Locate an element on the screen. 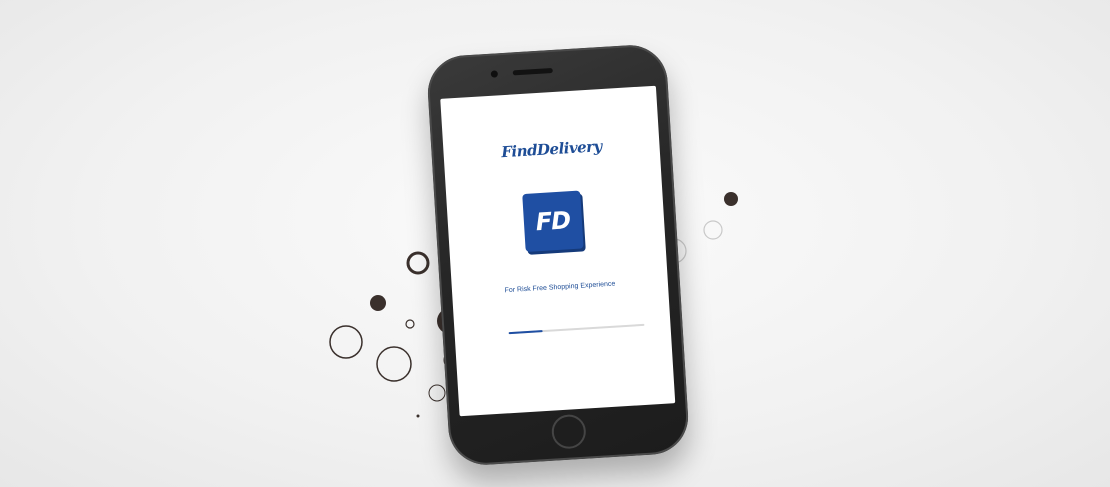 This screenshot has width=1110, height=487. logo-text: FD is located at coordinates (552, 221).